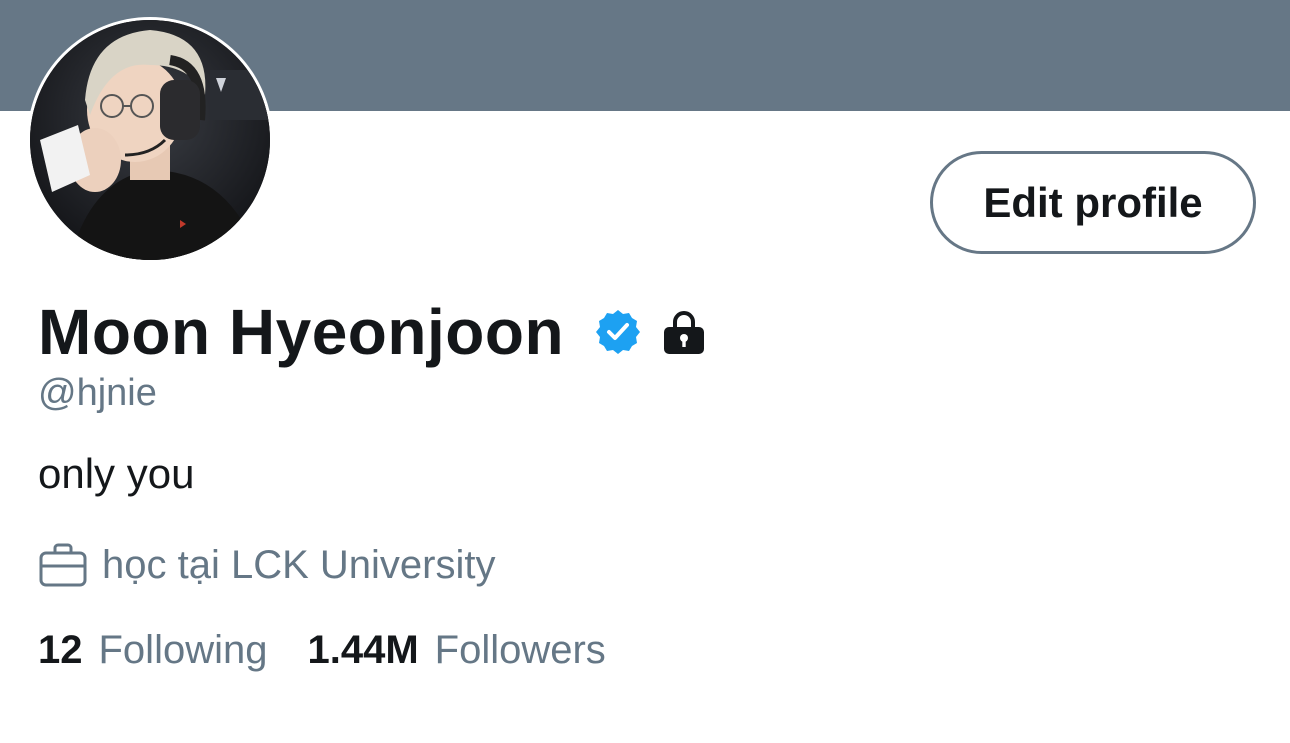 This screenshot has height=743, width=1290. What do you see at coordinates (520, 650) in the screenshot?
I see `followers-label: Followers` at bounding box center [520, 650].